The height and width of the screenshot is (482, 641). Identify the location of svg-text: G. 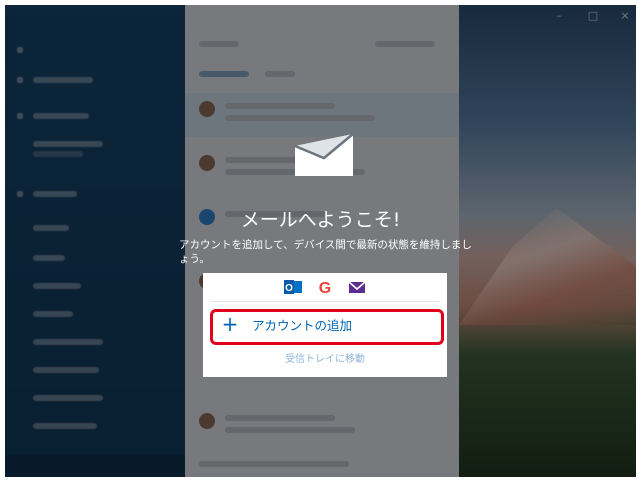
(325, 287).